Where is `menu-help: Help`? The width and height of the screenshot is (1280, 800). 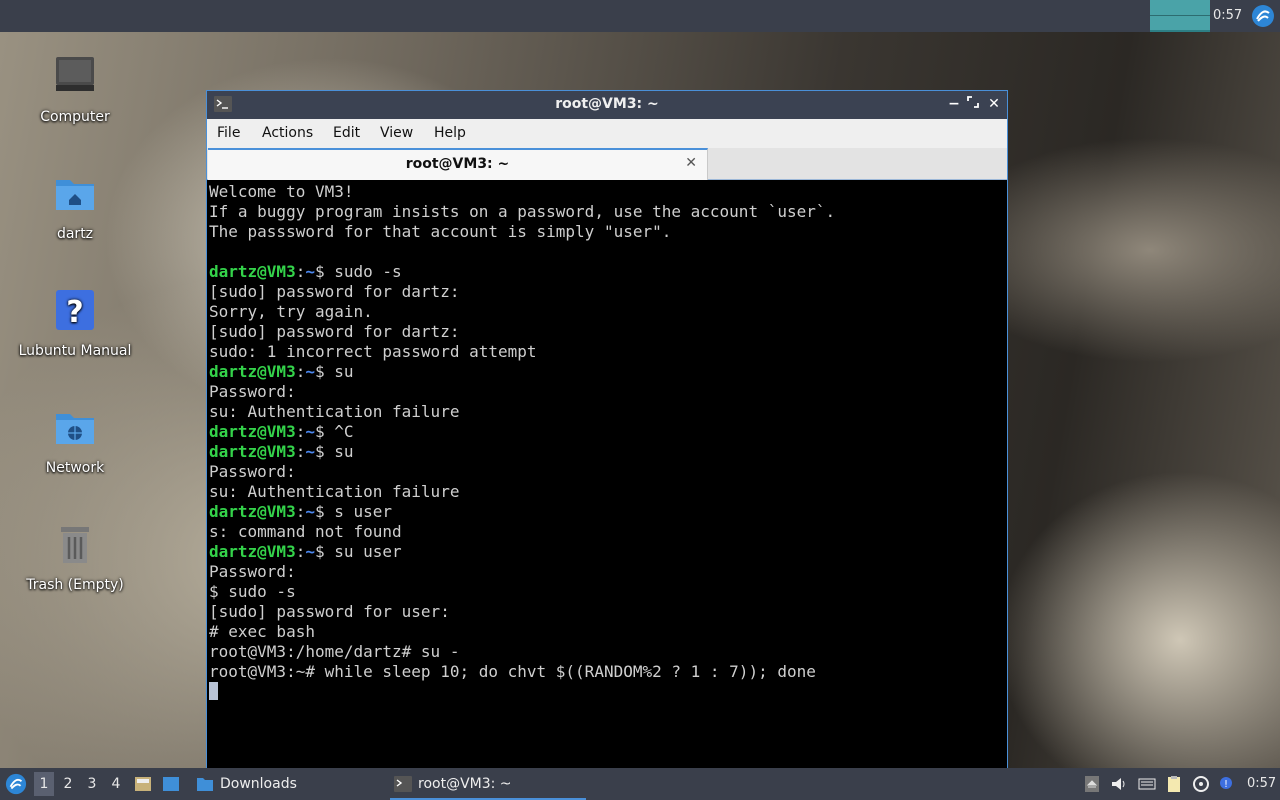 menu-help: Help is located at coordinates (450, 133).